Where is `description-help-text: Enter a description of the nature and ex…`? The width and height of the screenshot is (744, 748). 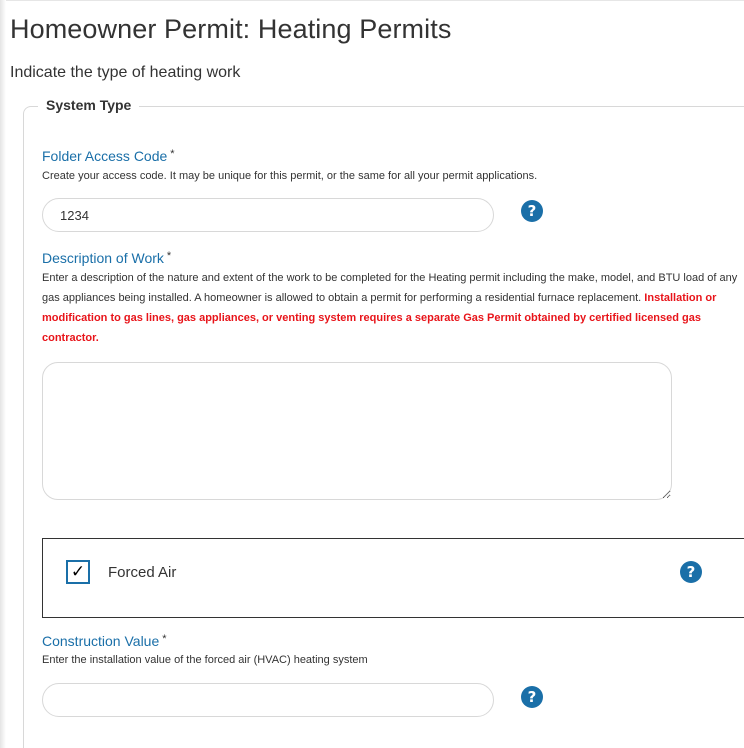
description-help-text: Enter a description of the nature and ex… is located at coordinates (390, 288).